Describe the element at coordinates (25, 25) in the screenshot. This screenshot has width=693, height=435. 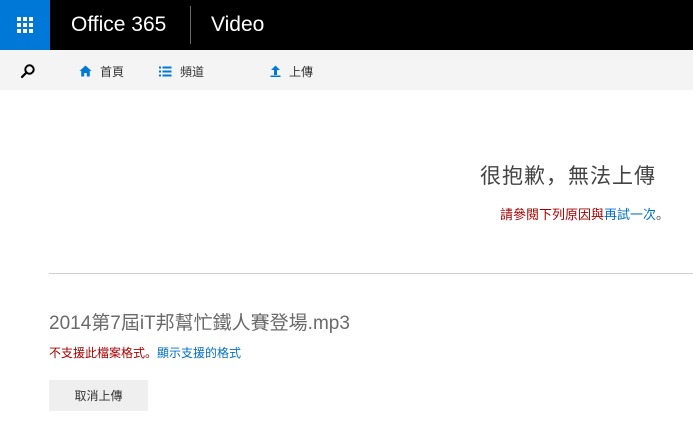
I see `app-launcher-button` at that location.